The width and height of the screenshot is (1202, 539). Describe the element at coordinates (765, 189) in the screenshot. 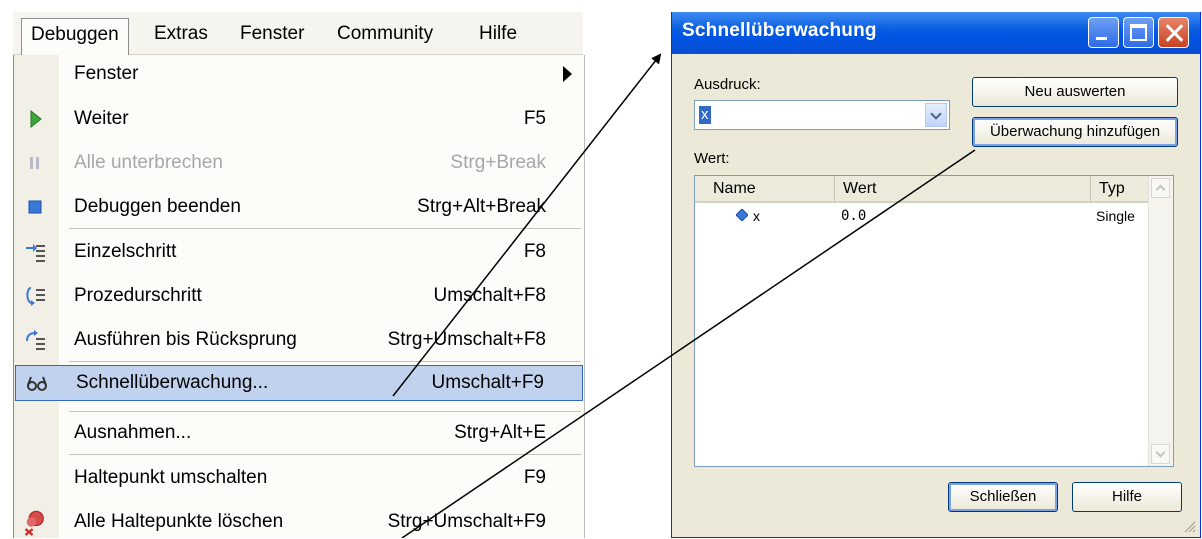

I see `column-header-name: Name` at that location.